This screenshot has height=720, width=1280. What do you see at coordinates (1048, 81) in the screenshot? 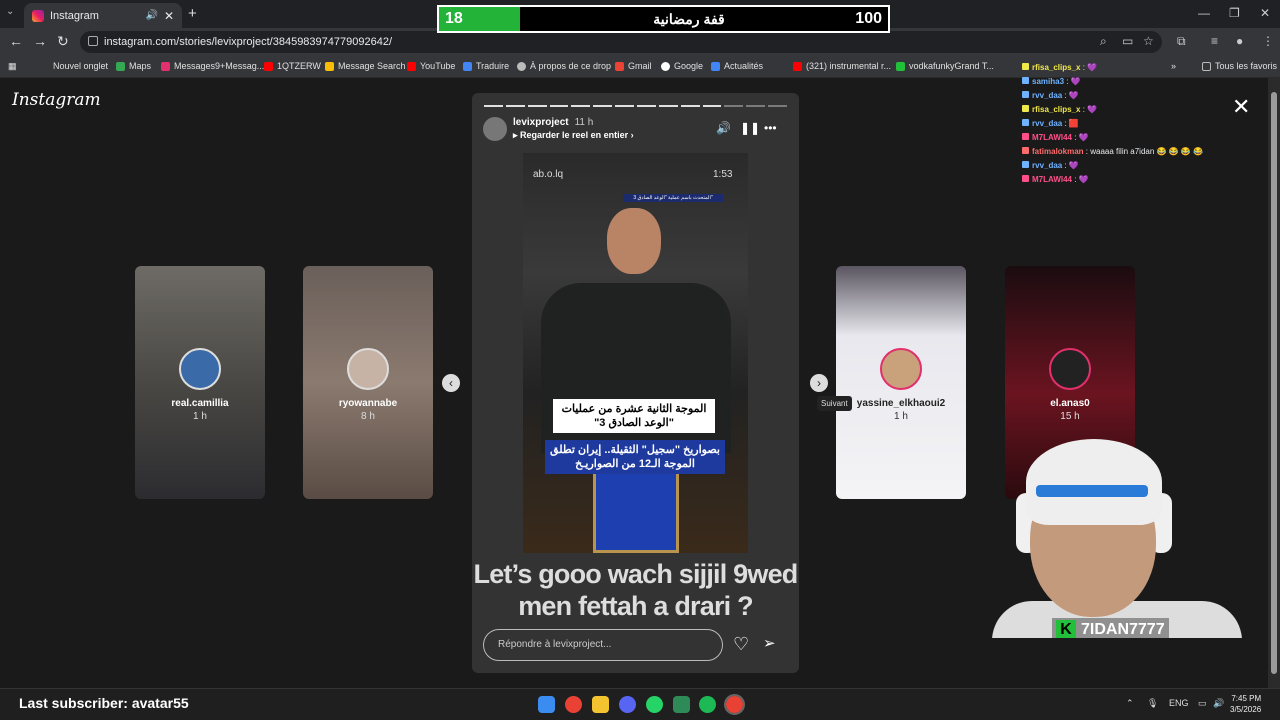
I see `chat-username: samiha3` at bounding box center [1048, 81].